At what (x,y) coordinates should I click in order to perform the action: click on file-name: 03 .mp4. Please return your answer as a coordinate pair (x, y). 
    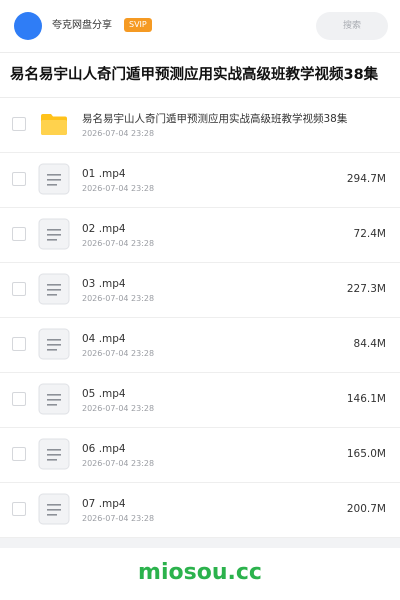
    Looking at the image, I should click on (104, 284).